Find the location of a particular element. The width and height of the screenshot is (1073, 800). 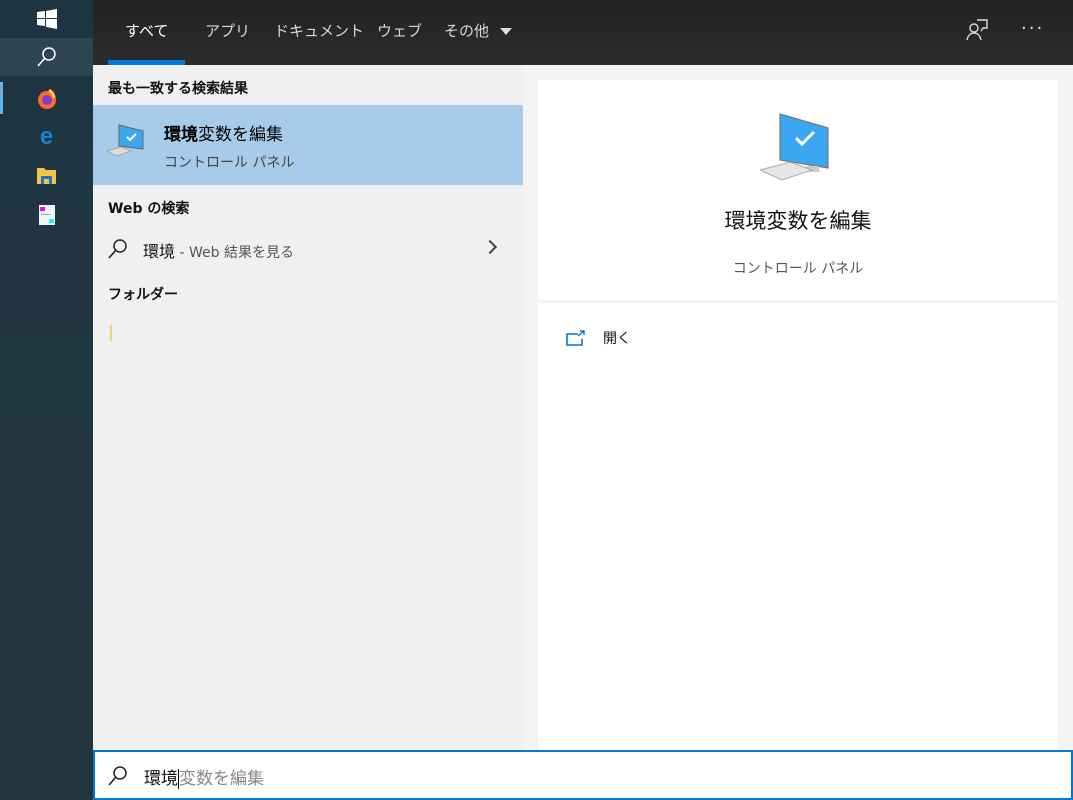

folder-result-icon is located at coordinates (111, 333).